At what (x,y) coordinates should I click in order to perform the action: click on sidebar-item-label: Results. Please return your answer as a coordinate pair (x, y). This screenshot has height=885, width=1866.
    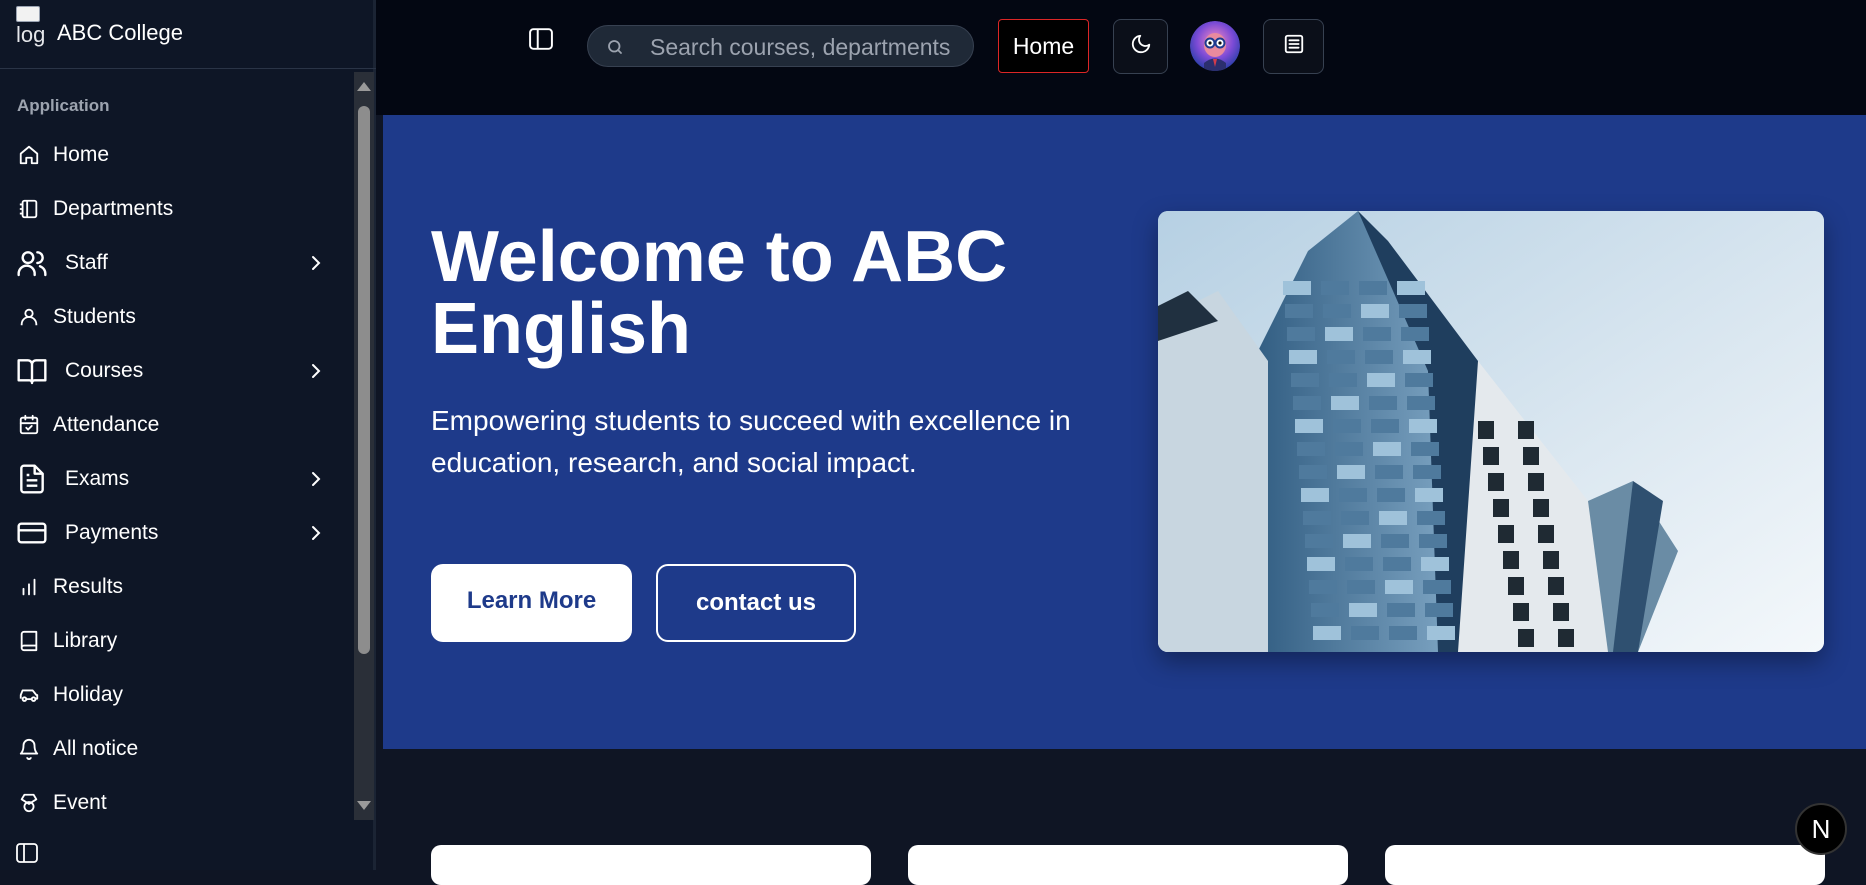
    Looking at the image, I should click on (88, 586).